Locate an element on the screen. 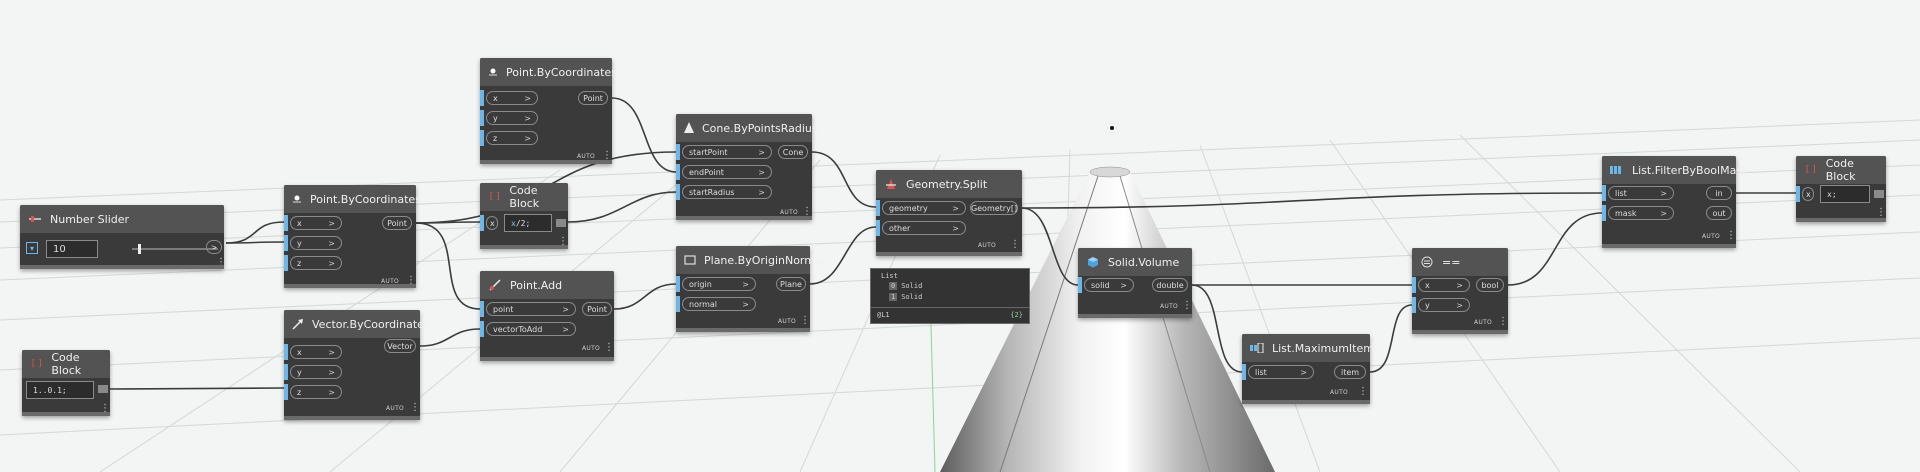 Image resolution: width=1920 pixels, height=472 pixels. watch-preview-bubble: List 0 Solid 1 Solid @L1 {2} is located at coordinates (950, 296).